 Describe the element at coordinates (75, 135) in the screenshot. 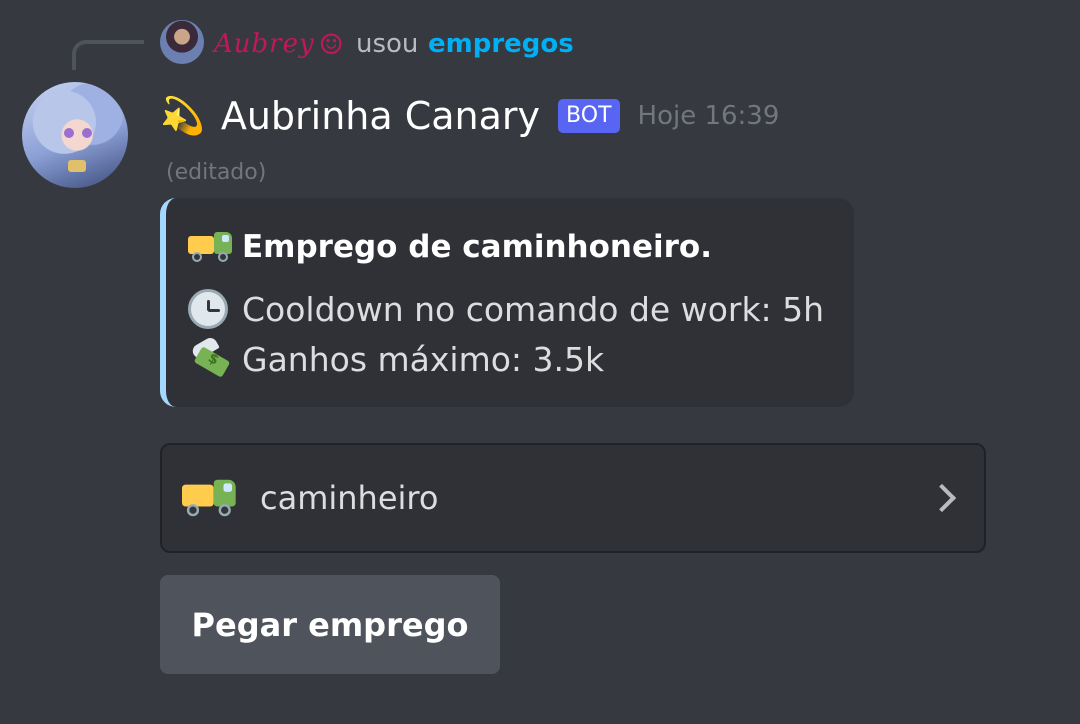

I see `bot-avatar` at that location.